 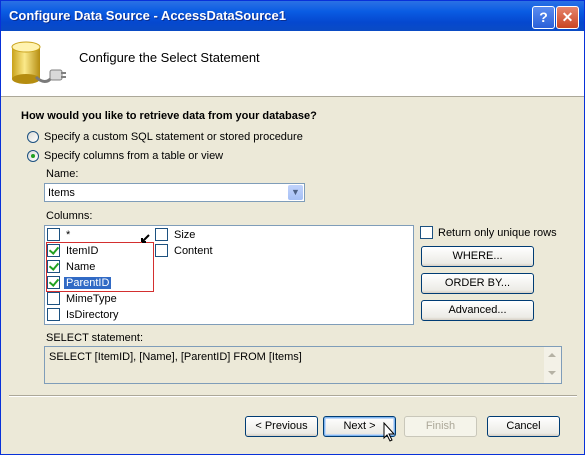 What do you see at coordinates (281, 426) in the screenshot?
I see `previous-button: < Previous` at bounding box center [281, 426].